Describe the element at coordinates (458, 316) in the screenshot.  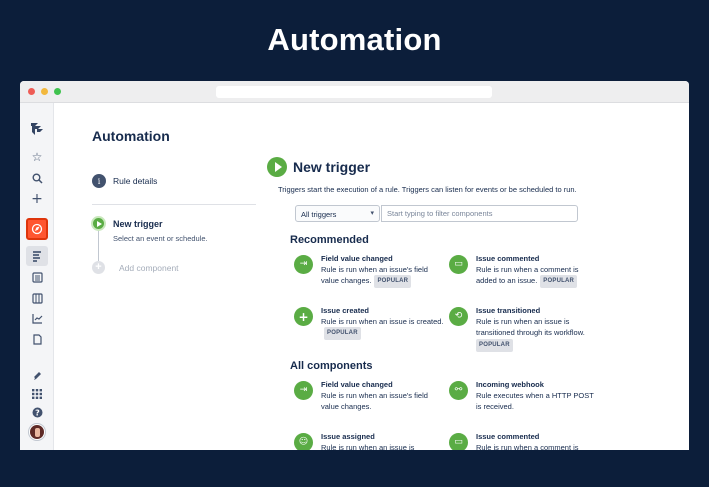
I see `transition-icon: ⟲` at that location.